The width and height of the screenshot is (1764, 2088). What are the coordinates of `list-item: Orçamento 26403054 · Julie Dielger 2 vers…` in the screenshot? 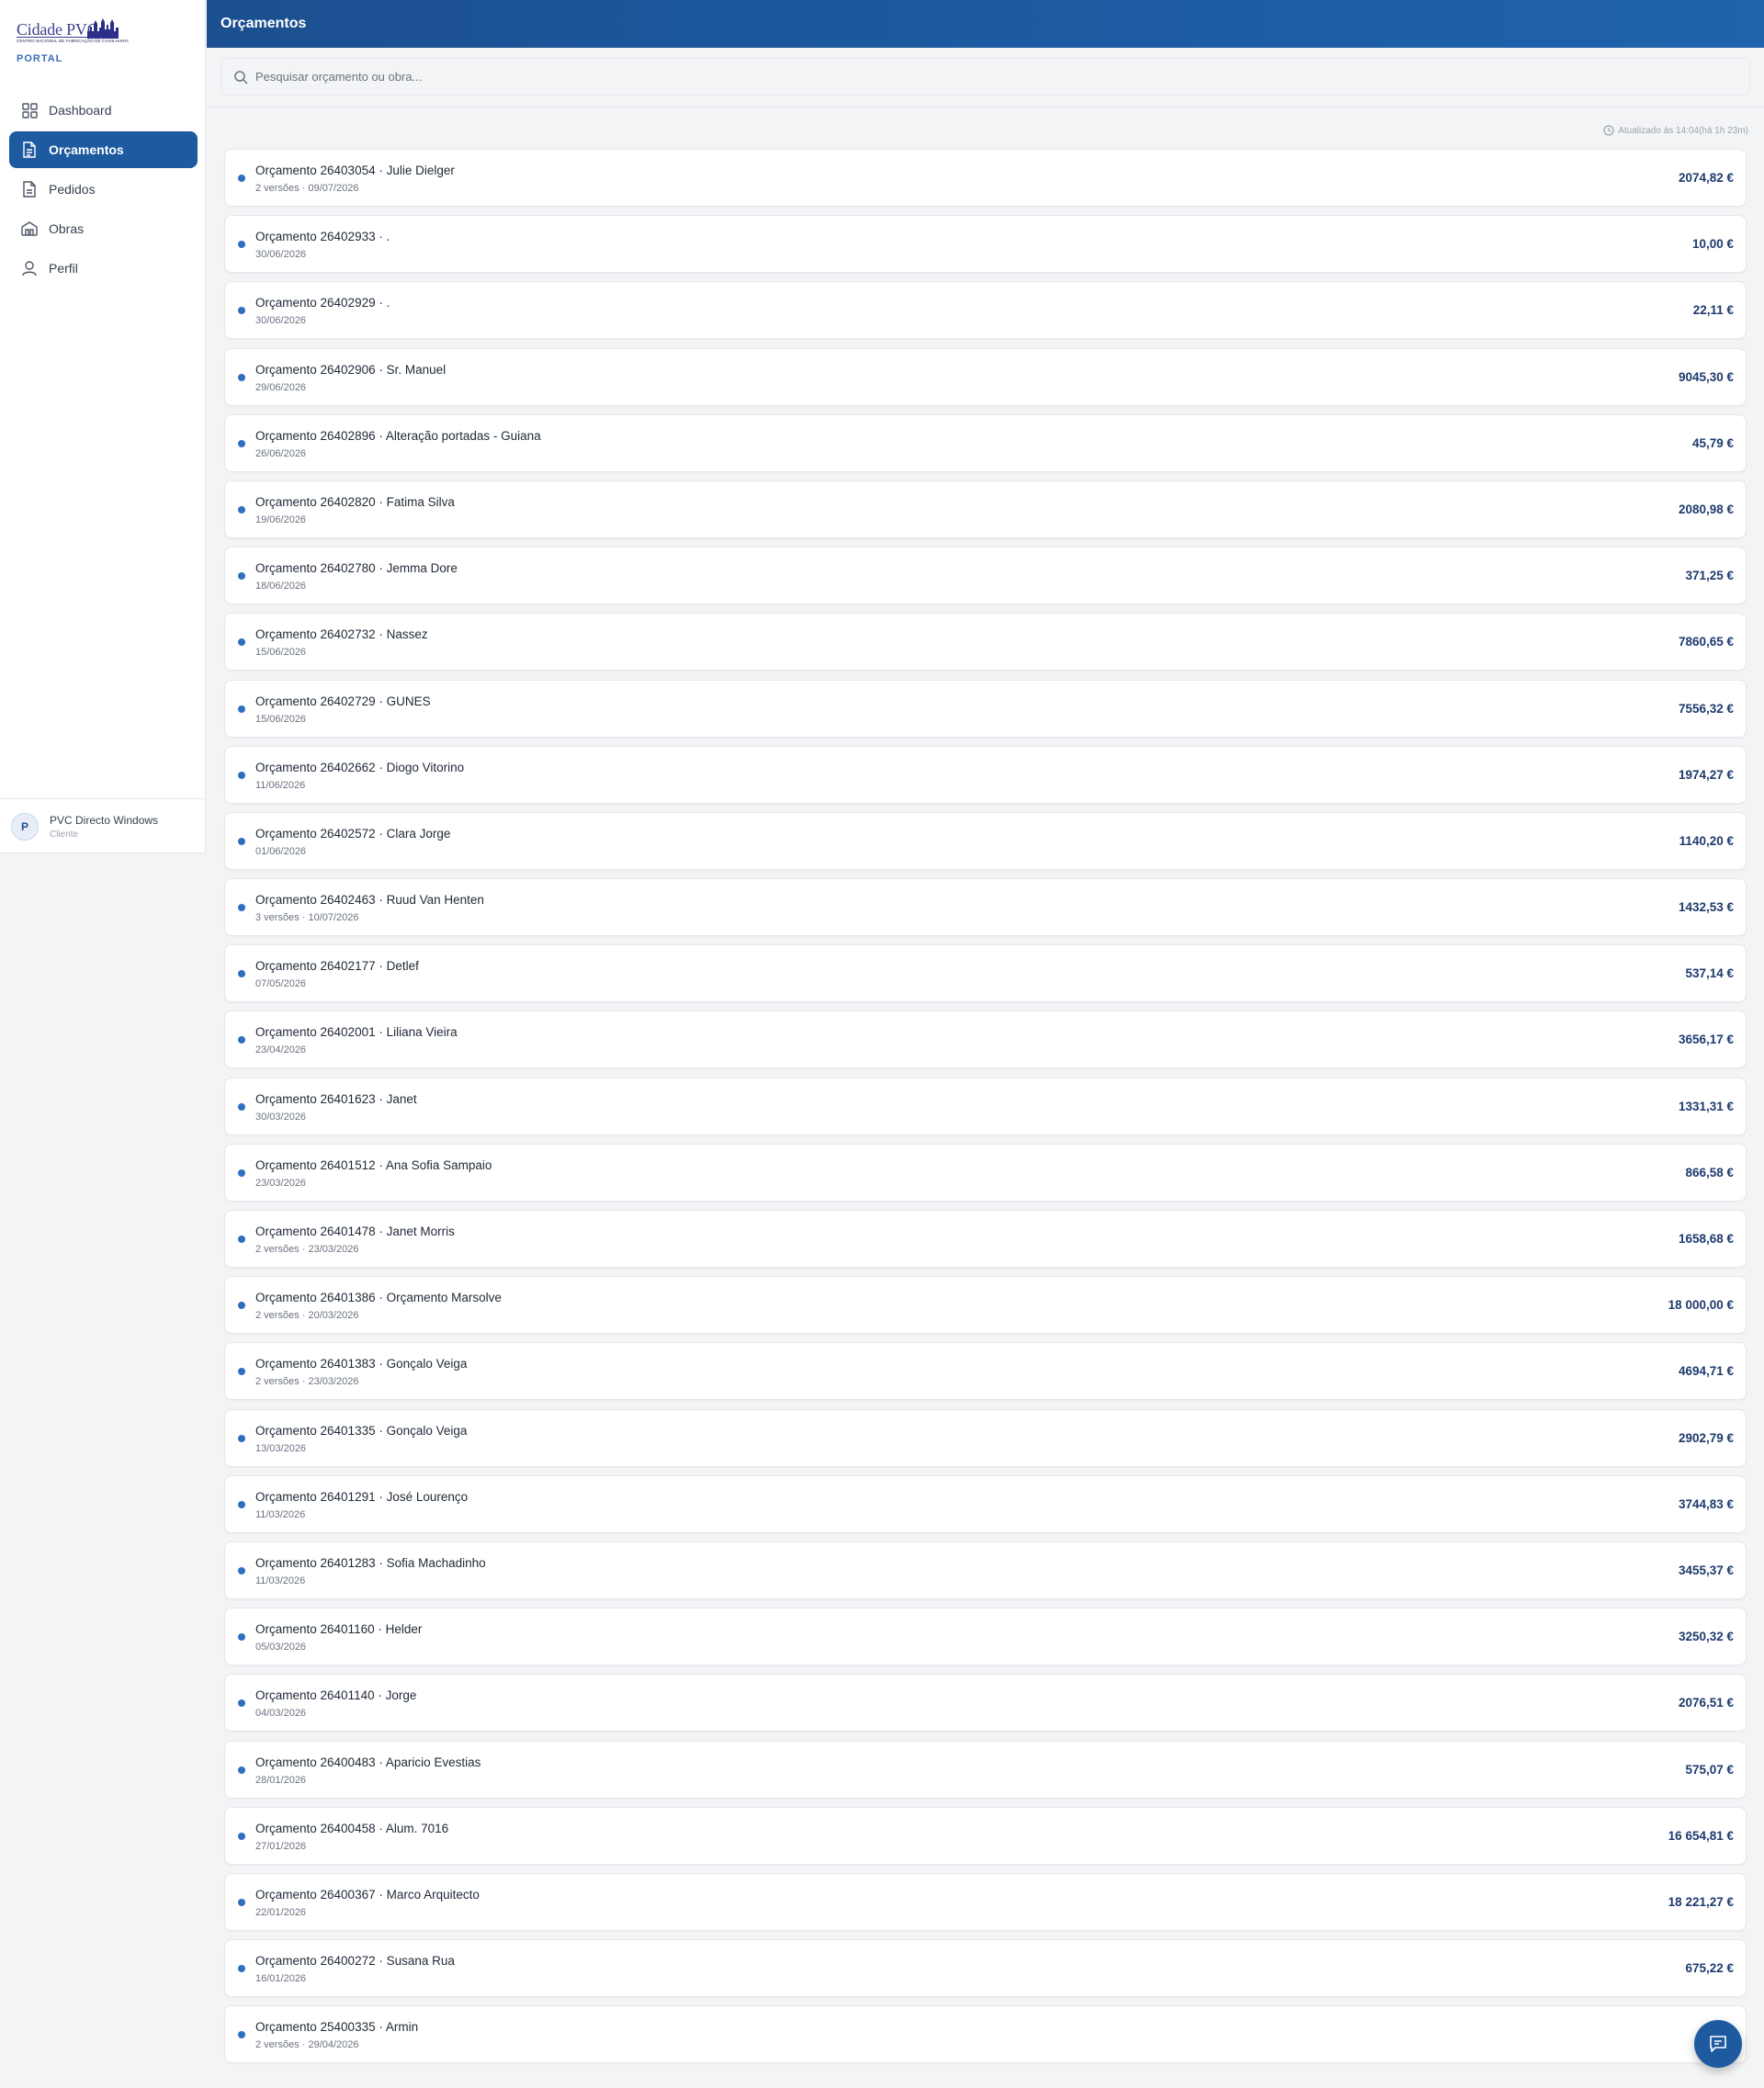 It's located at (985, 178).